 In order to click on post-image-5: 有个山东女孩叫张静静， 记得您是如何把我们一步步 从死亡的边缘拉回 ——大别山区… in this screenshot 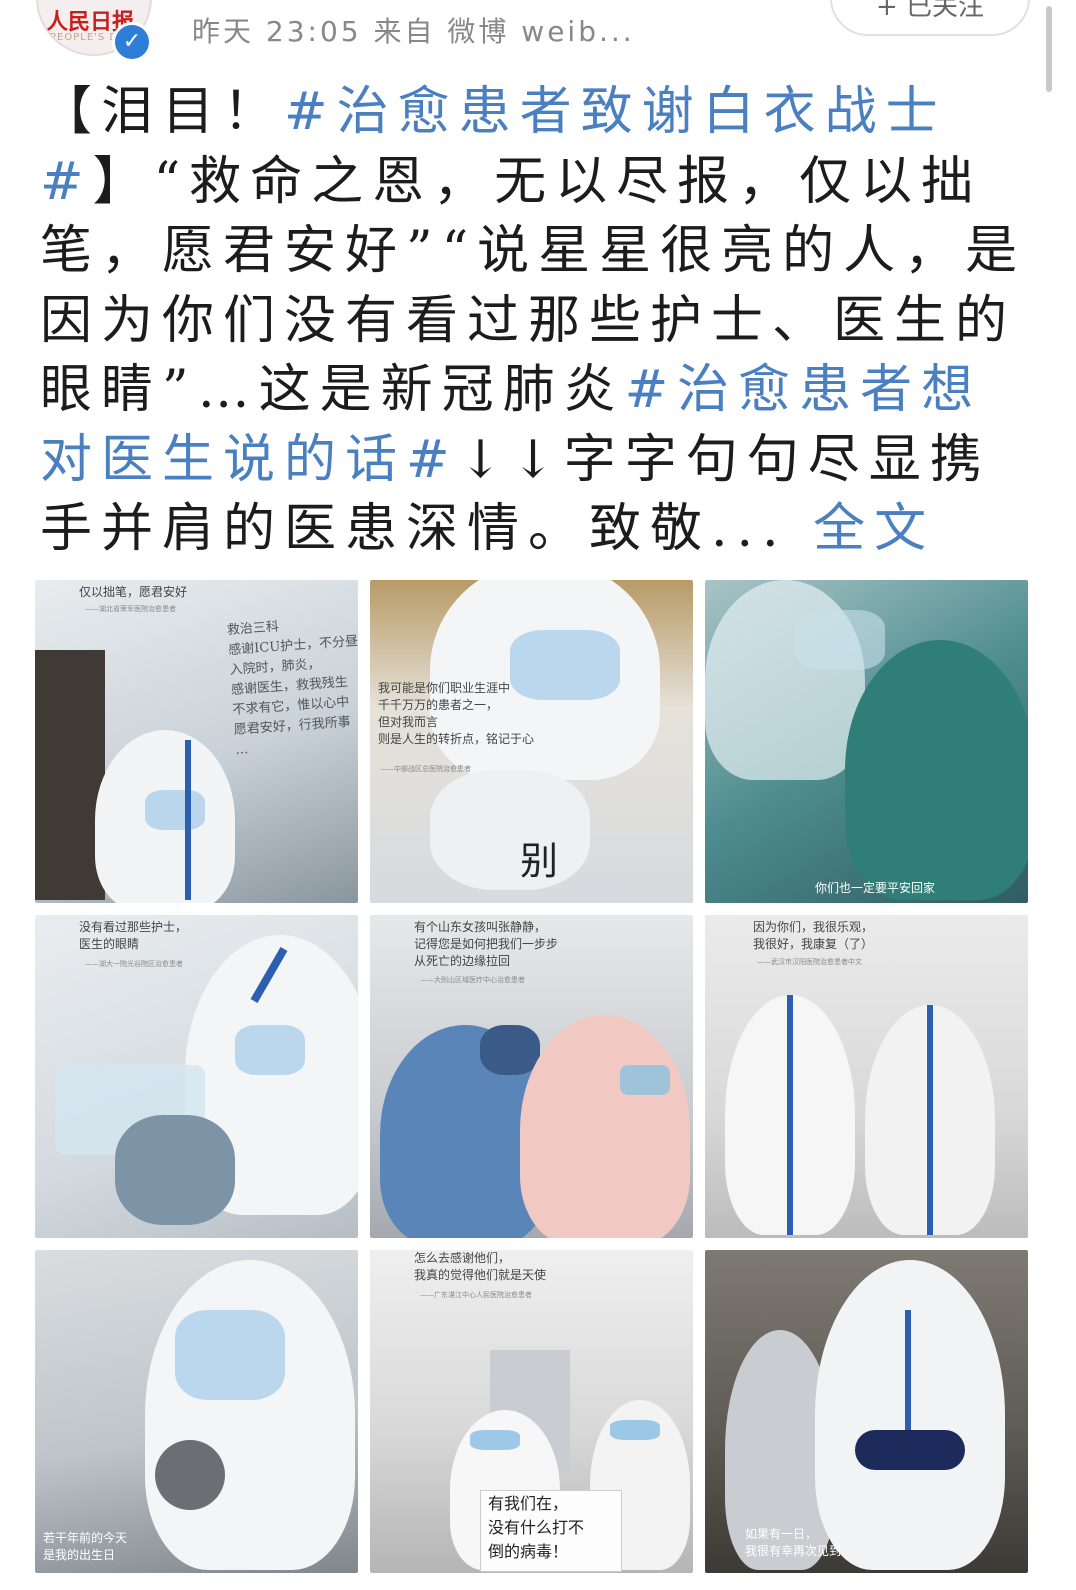, I will do `click(531, 1076)`.